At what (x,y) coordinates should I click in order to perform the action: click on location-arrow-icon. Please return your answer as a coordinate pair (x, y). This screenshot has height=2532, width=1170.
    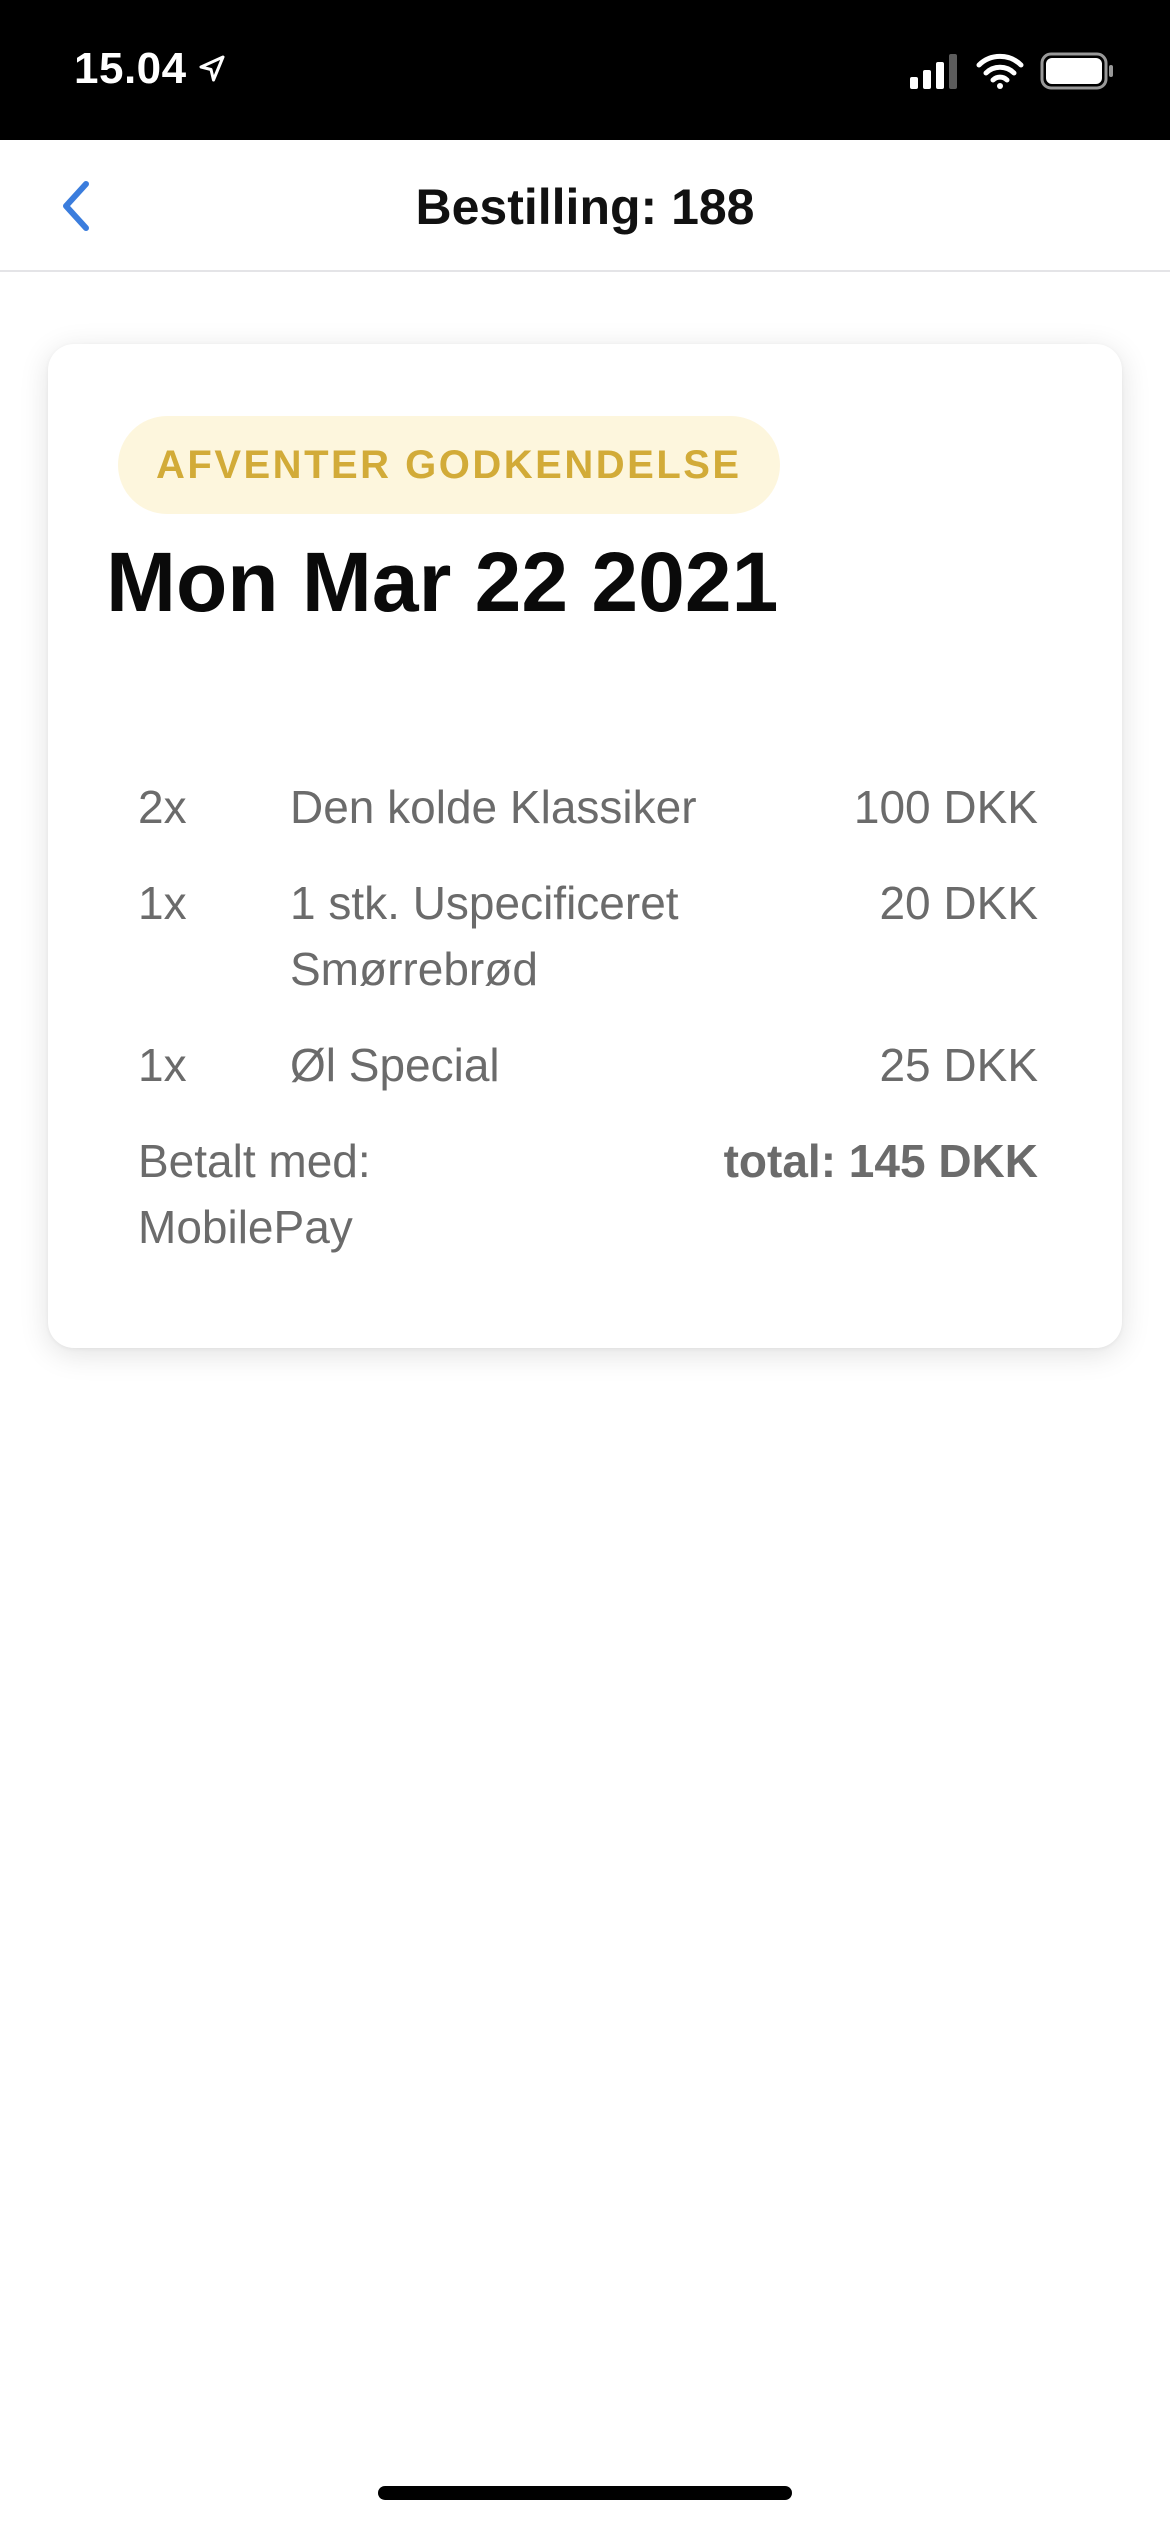
    Looking at the image, I should click on (212, 68).